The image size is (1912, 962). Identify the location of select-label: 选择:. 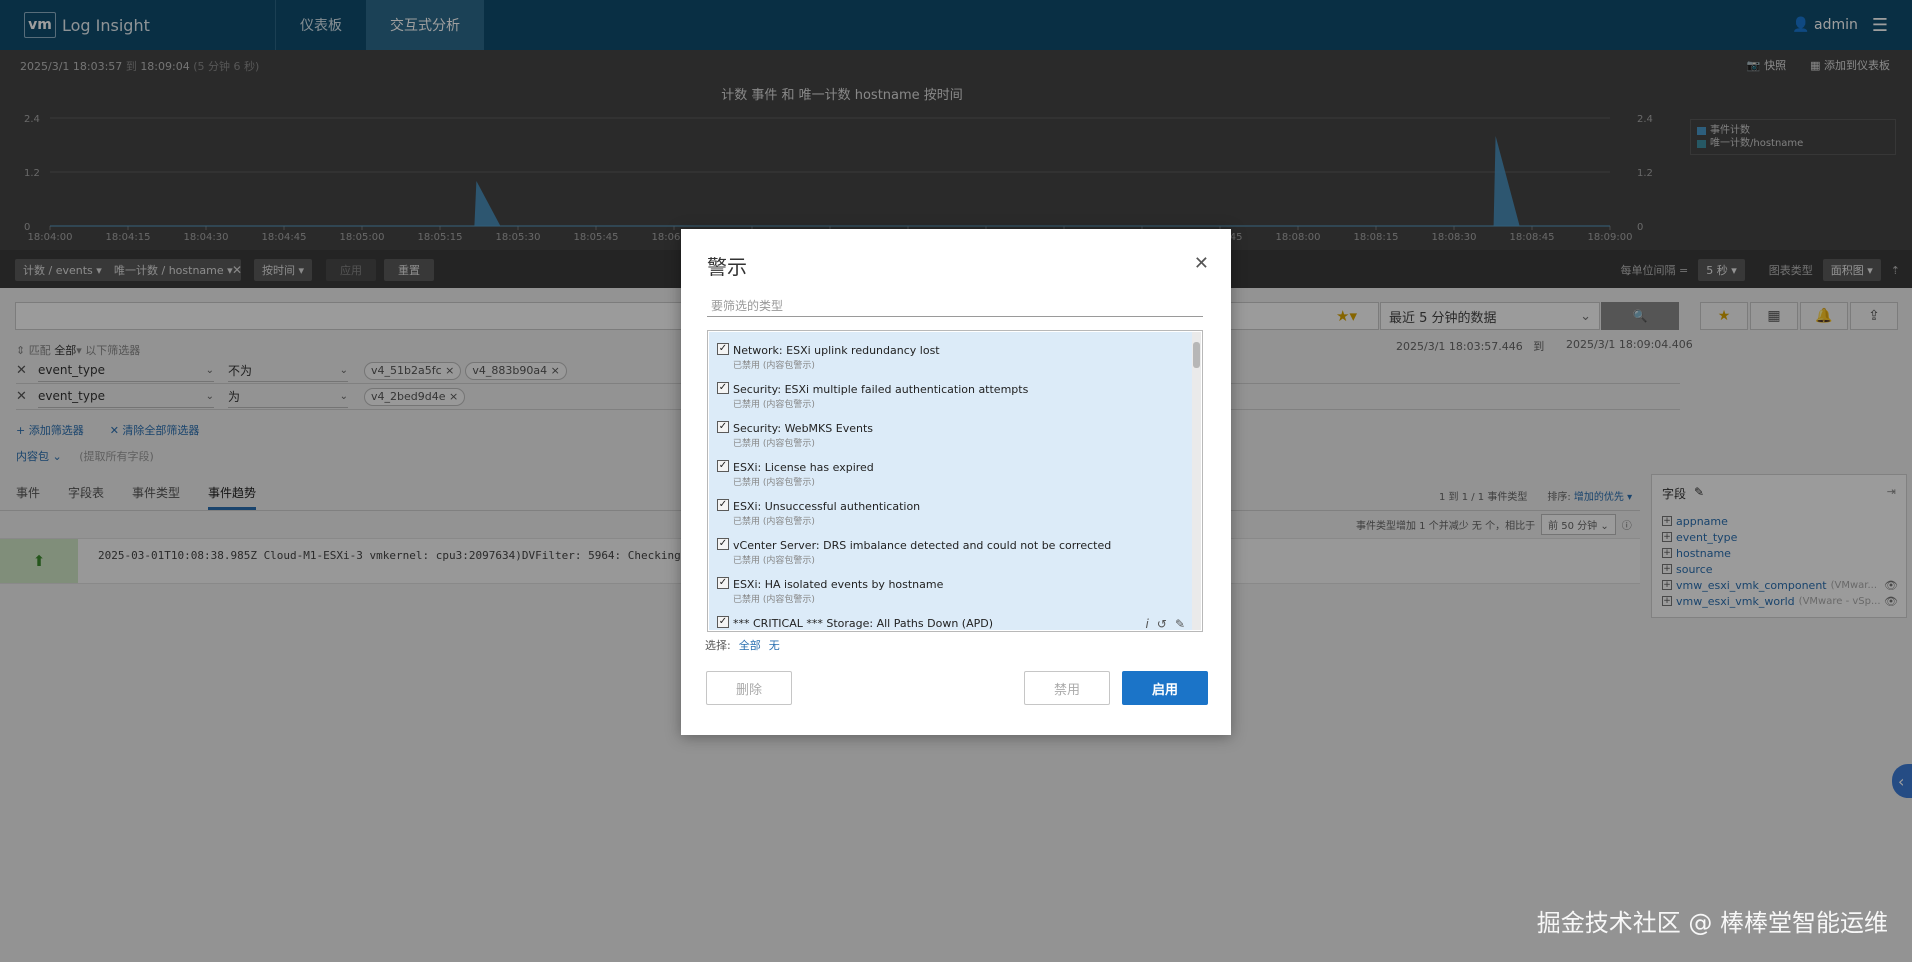
(718, 645).